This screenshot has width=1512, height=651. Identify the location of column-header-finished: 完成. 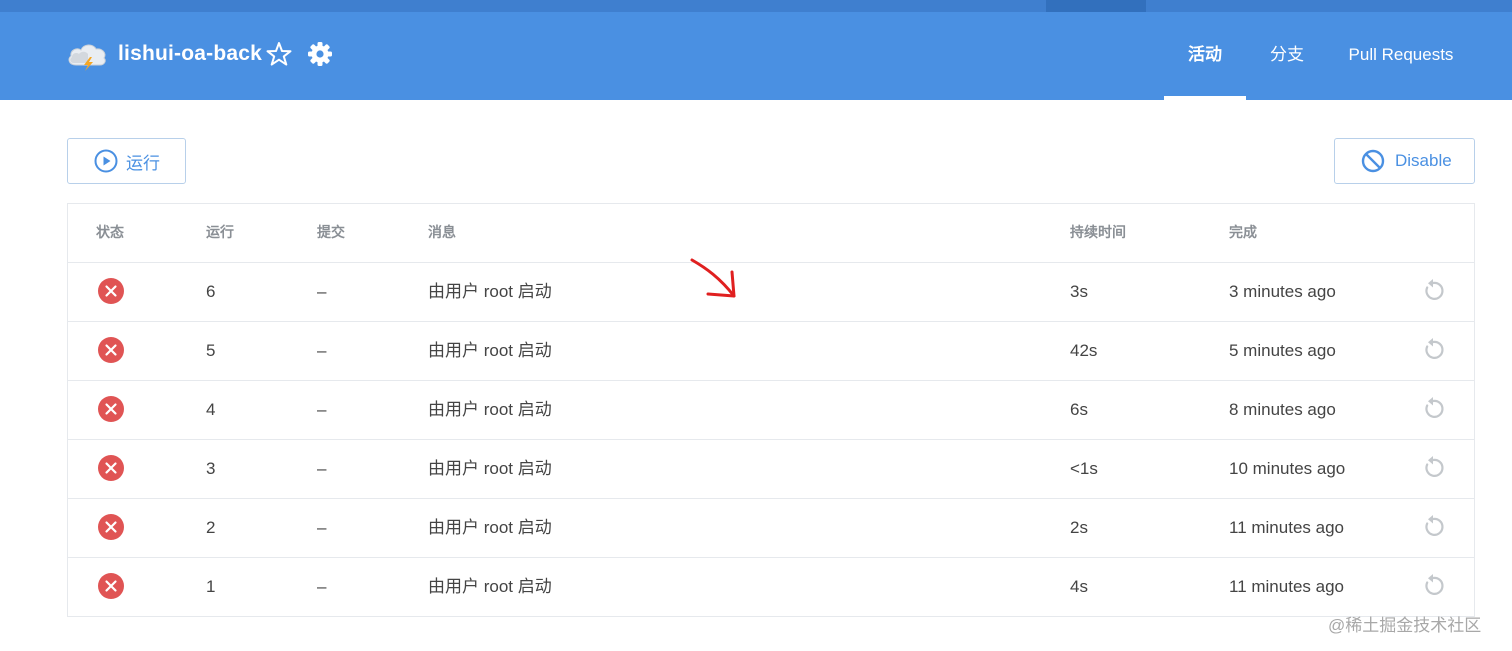
(1243, 232).